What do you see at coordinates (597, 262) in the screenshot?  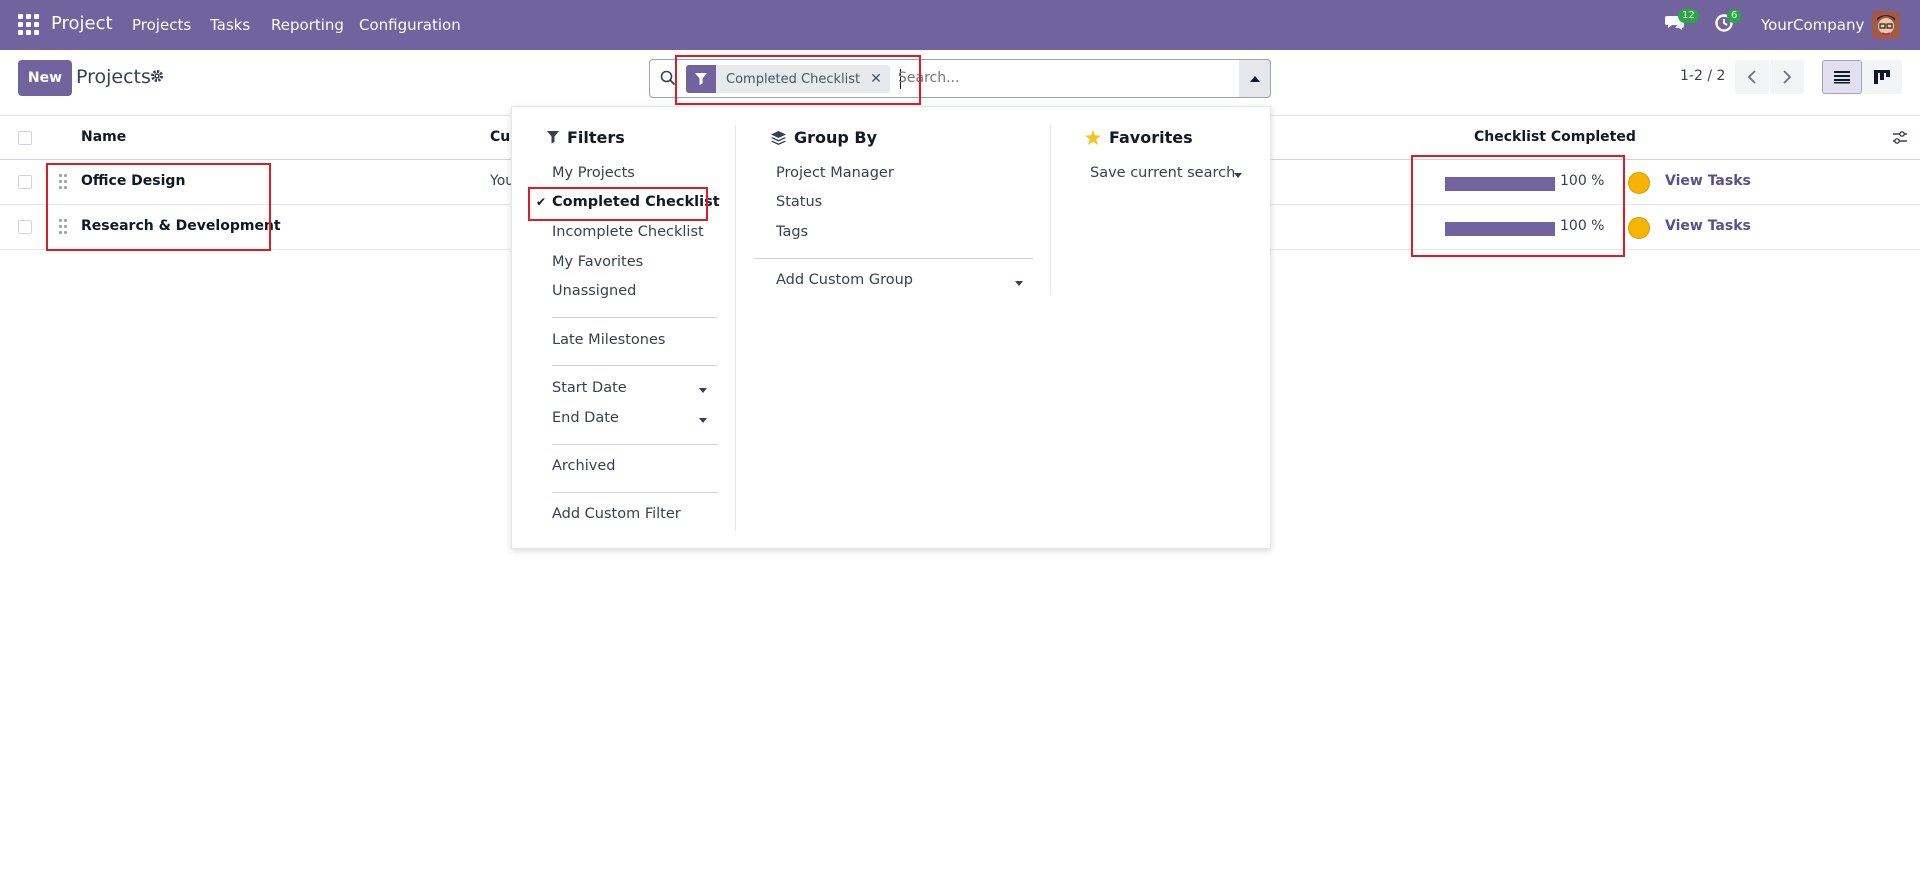 I see `filter-my-favorites: My Favorites` at bounding box center [597, 262].